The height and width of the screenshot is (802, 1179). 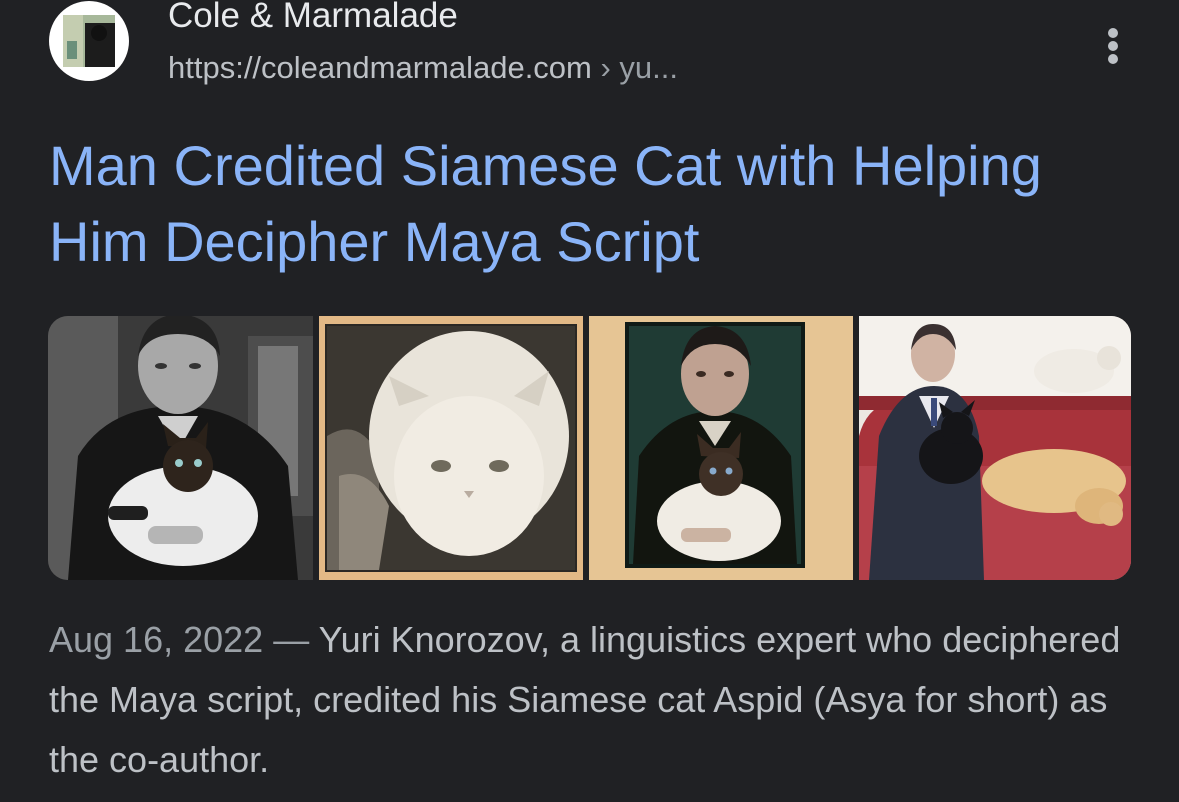 What do you see at coordinates (180, 448) in the screenshot?
I see `man-holding-siamese-cat-bw-photo-icon` at bounding box center [180, 448].